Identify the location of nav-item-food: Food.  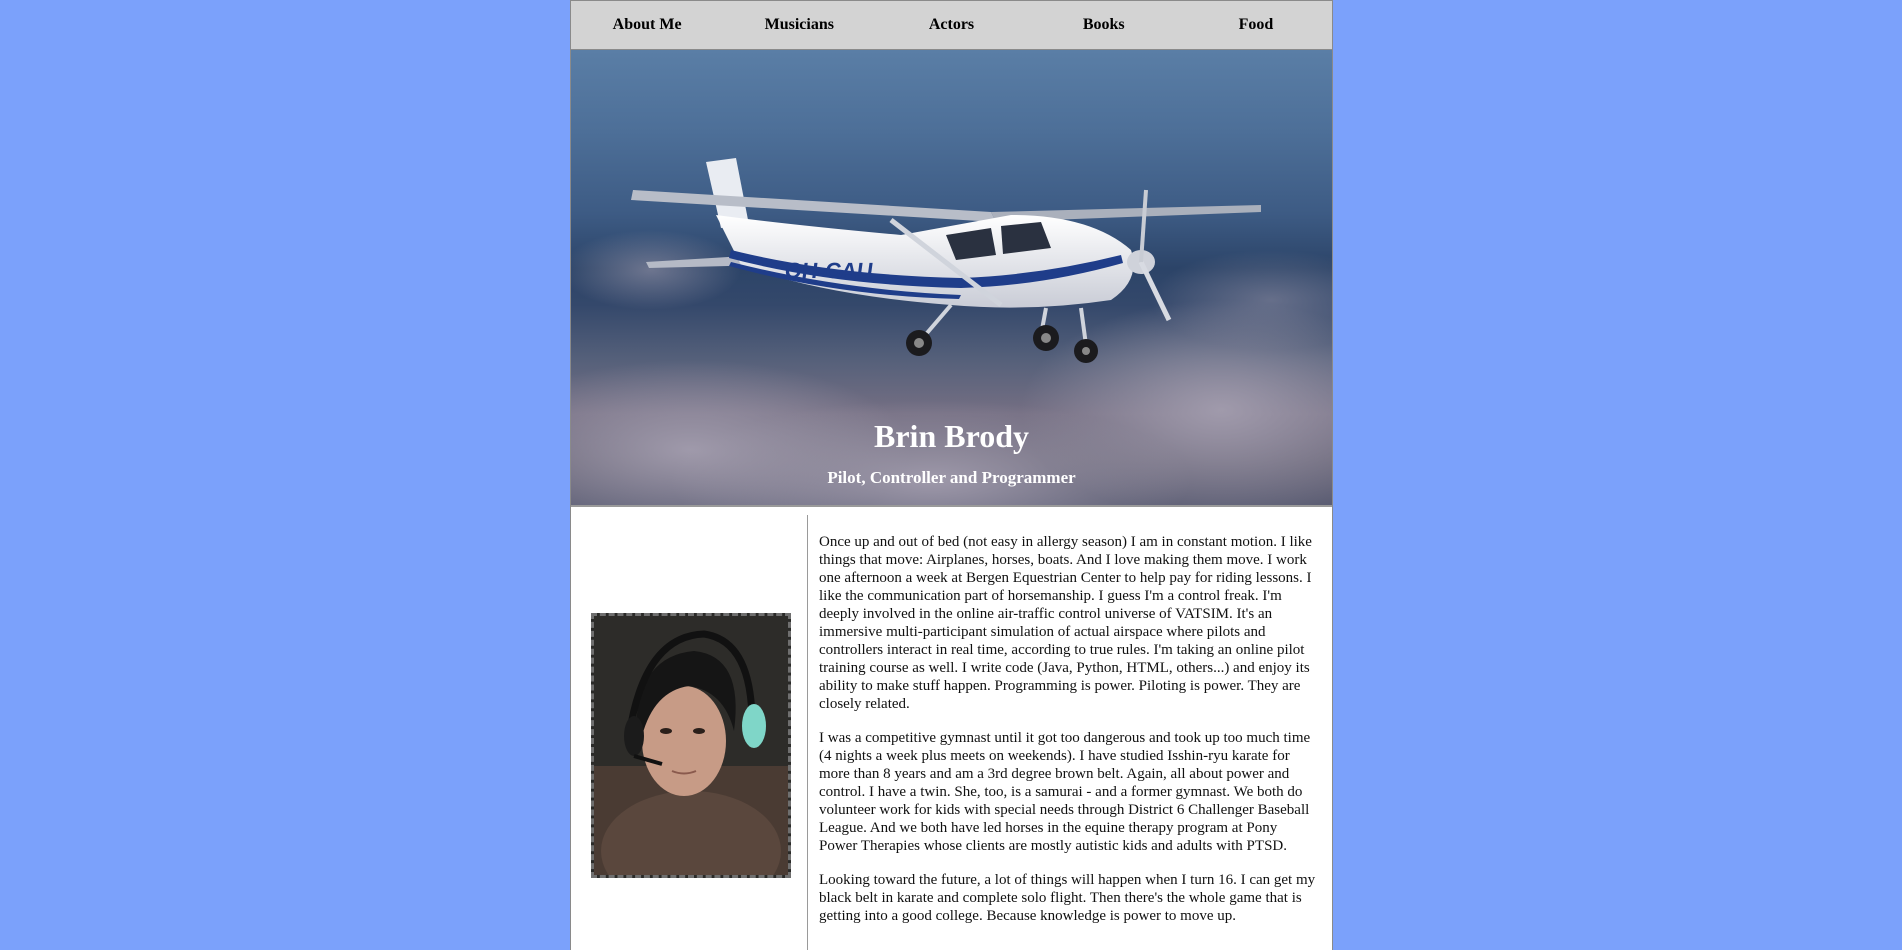
(1256, 25).